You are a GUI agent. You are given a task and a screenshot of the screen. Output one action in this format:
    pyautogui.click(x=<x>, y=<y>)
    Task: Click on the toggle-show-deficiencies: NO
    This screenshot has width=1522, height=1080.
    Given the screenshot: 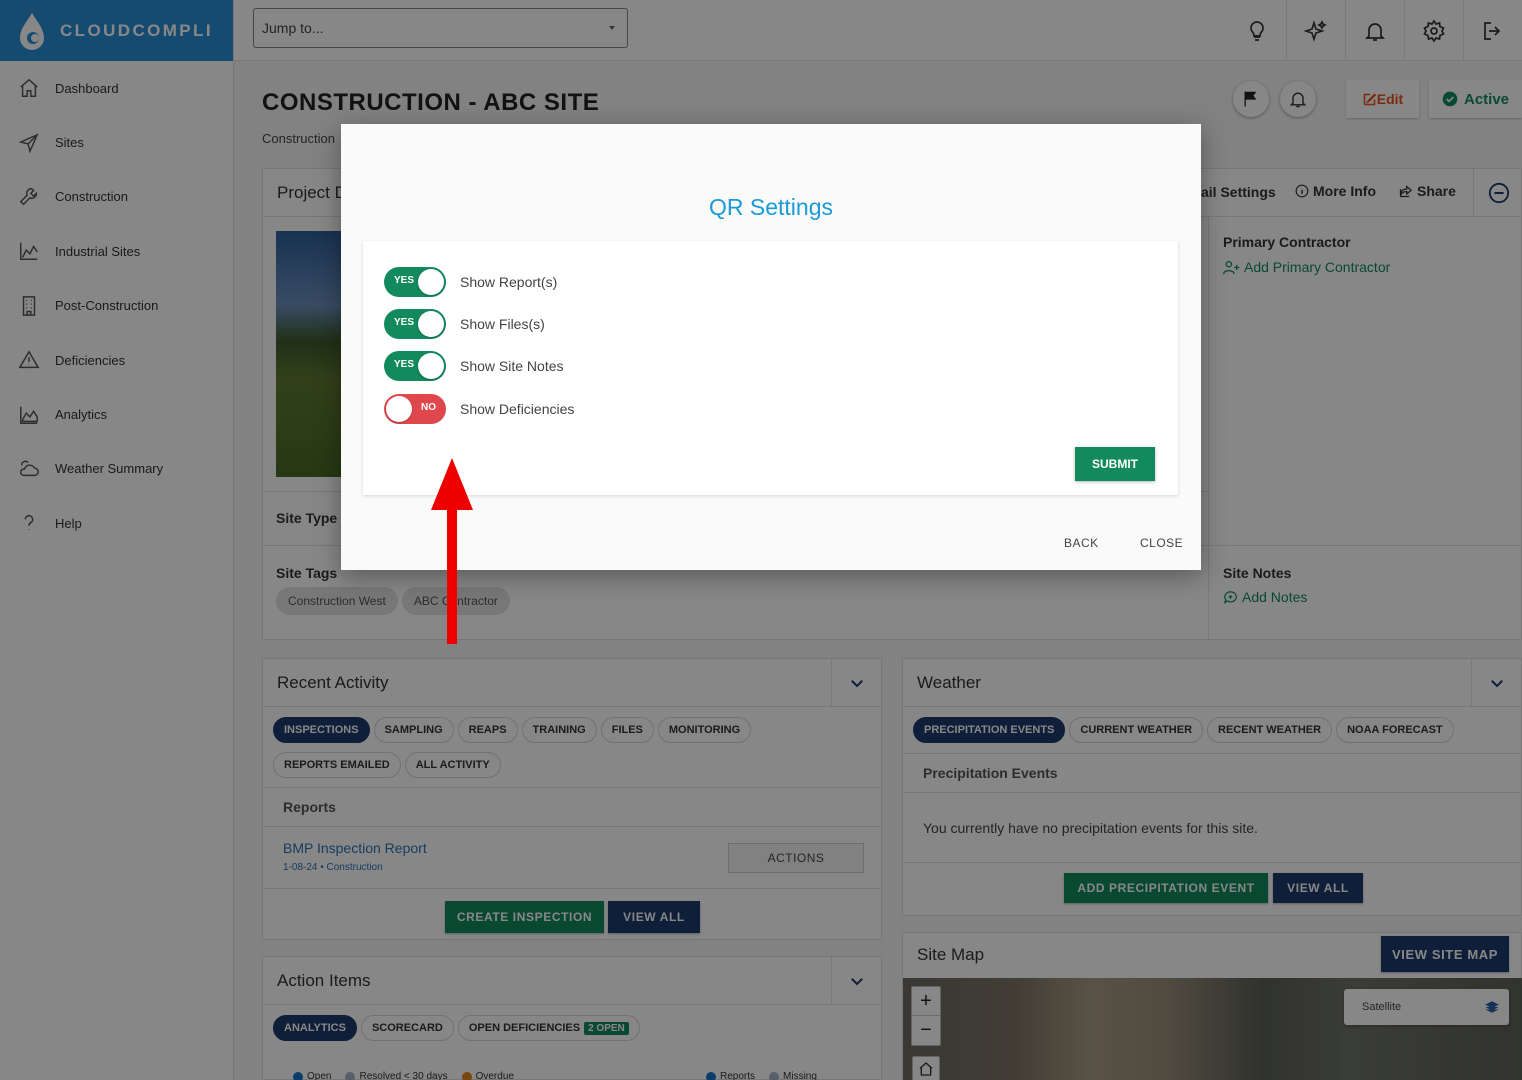 What is the action you would take?
    pyautogui.click(x=415, y=409)
    